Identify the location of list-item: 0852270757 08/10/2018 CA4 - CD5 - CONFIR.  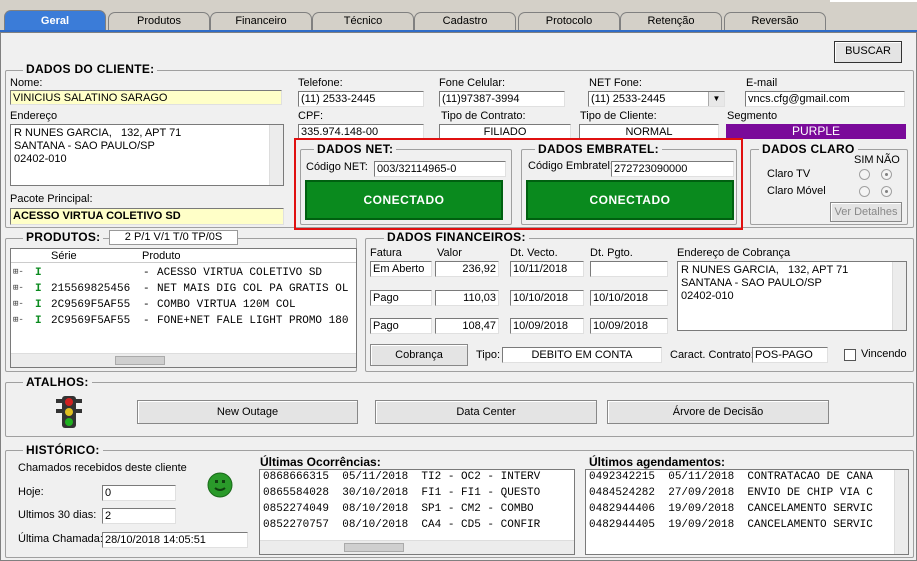
(401, 525).